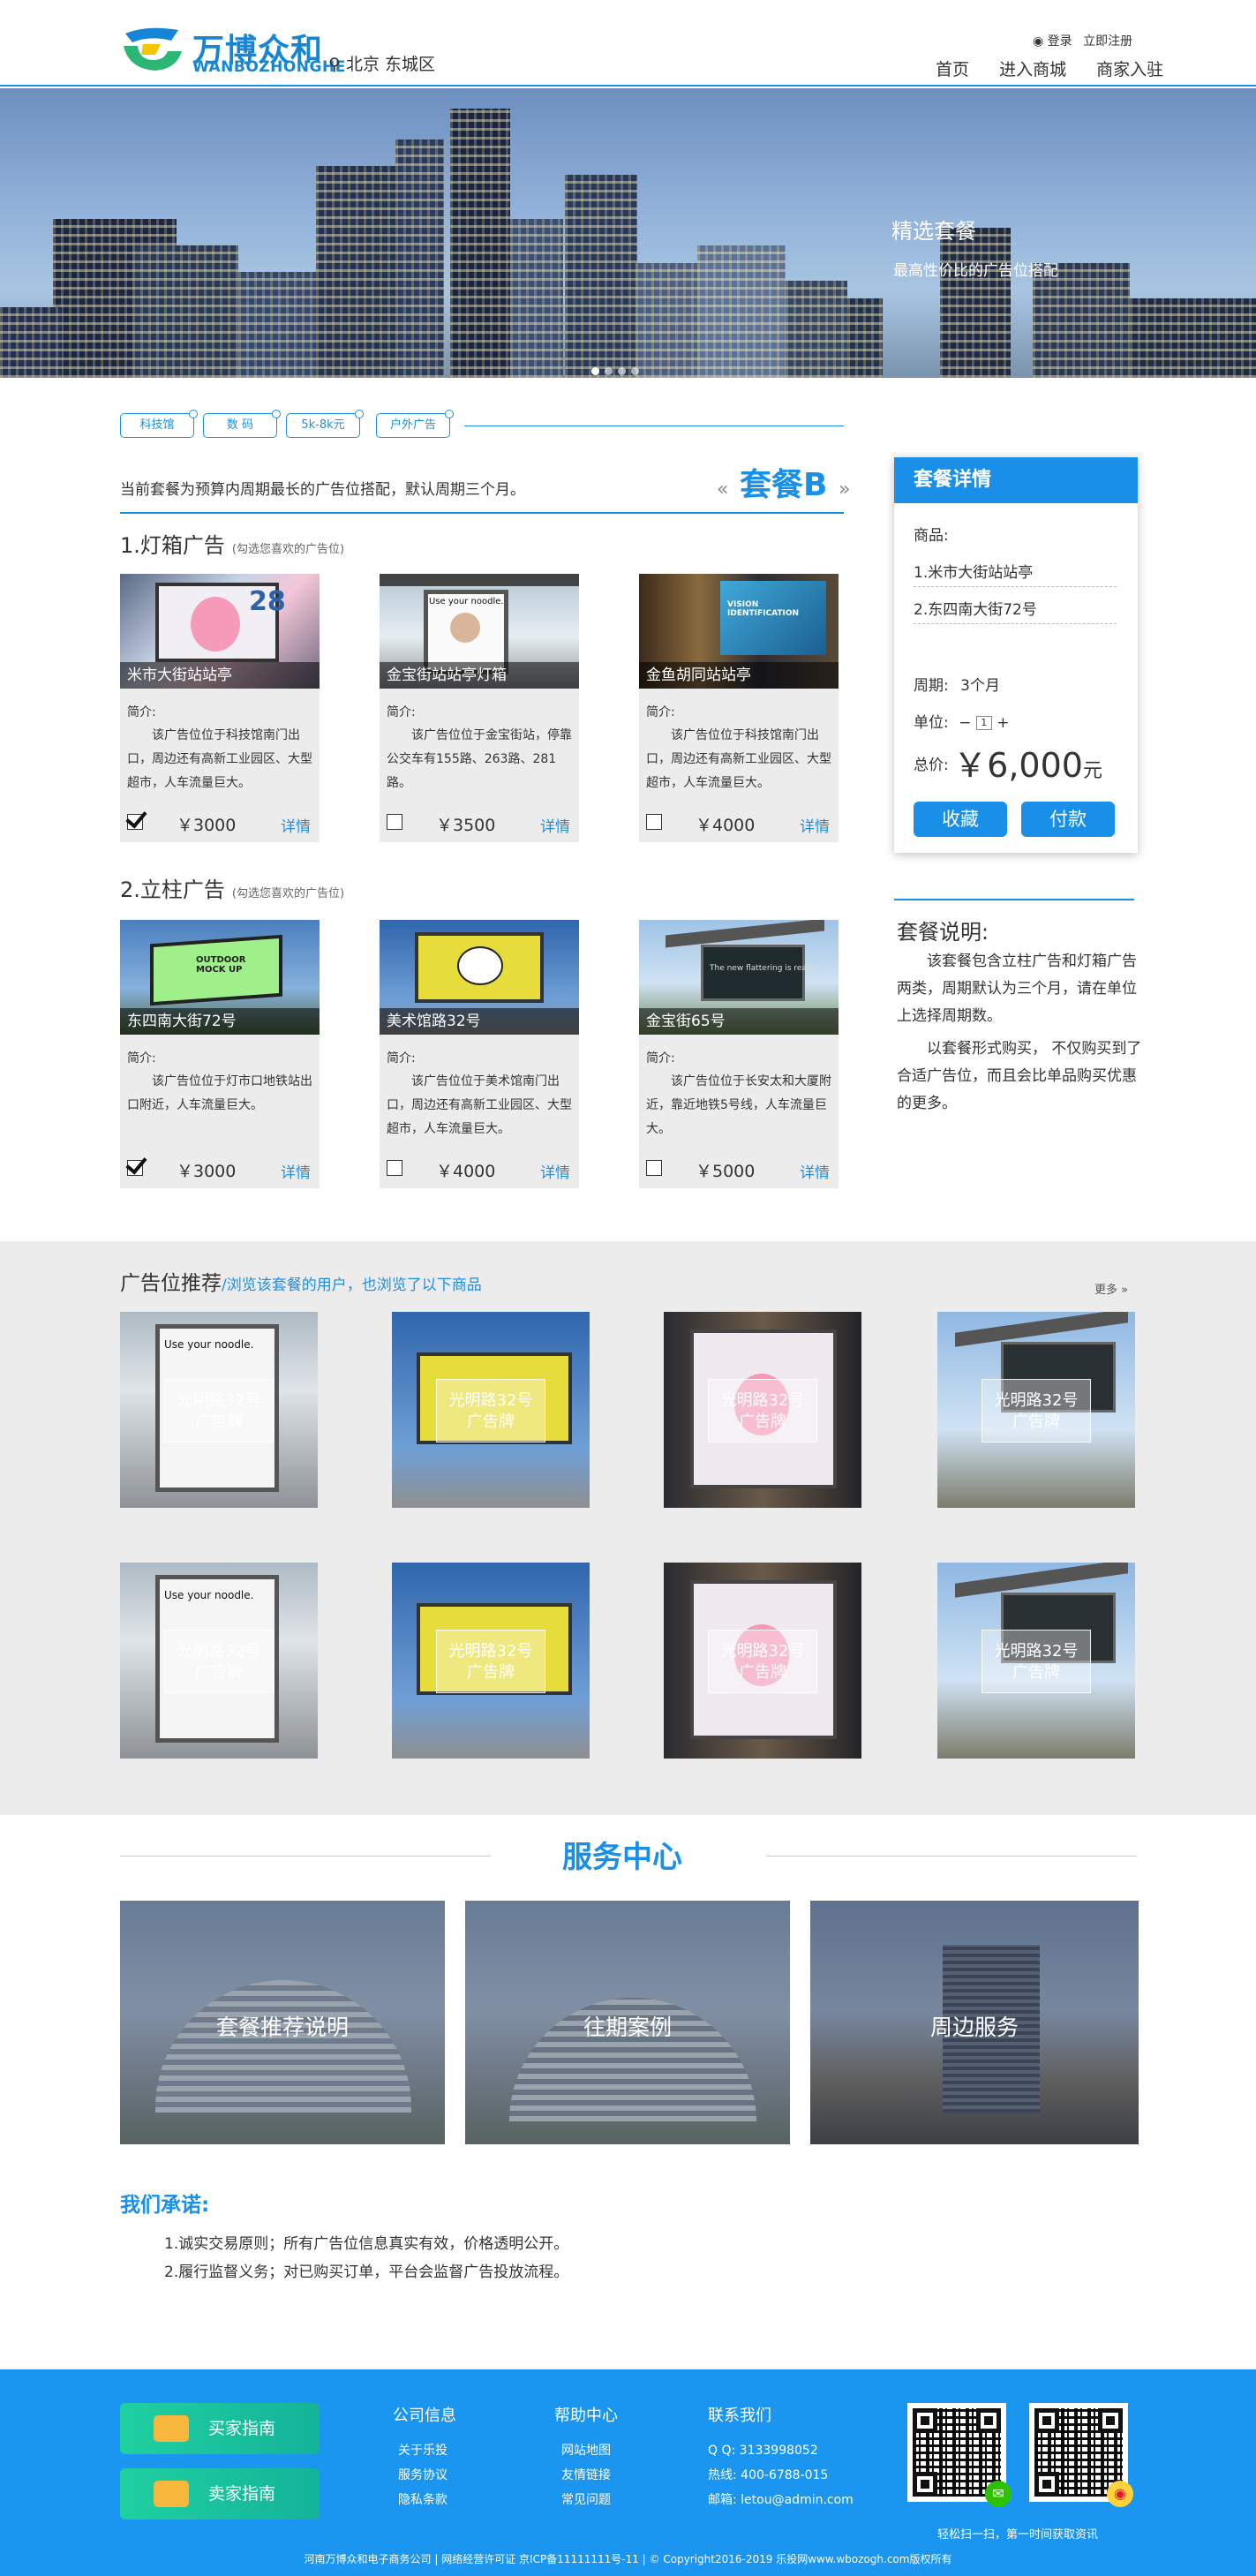  I want to click on service-card: 周边服务, so click(974, 2023).